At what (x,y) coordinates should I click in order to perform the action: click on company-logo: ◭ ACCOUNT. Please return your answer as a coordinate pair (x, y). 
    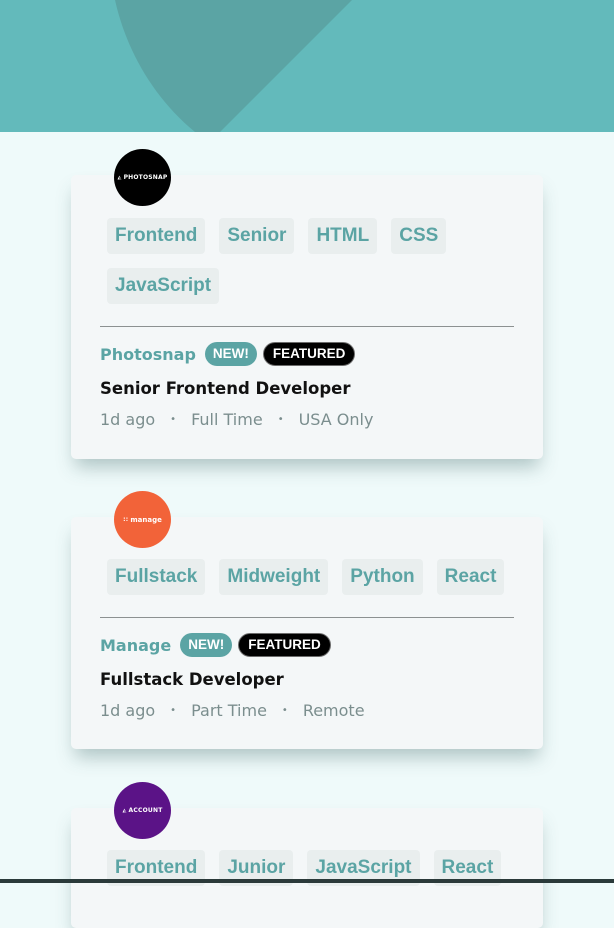
    Looking at the image, I should click on (142, 810).